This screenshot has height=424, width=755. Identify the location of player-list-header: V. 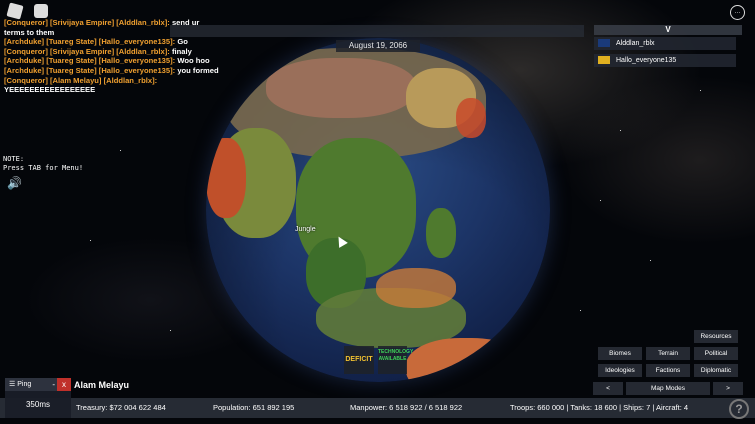
(668, 30).